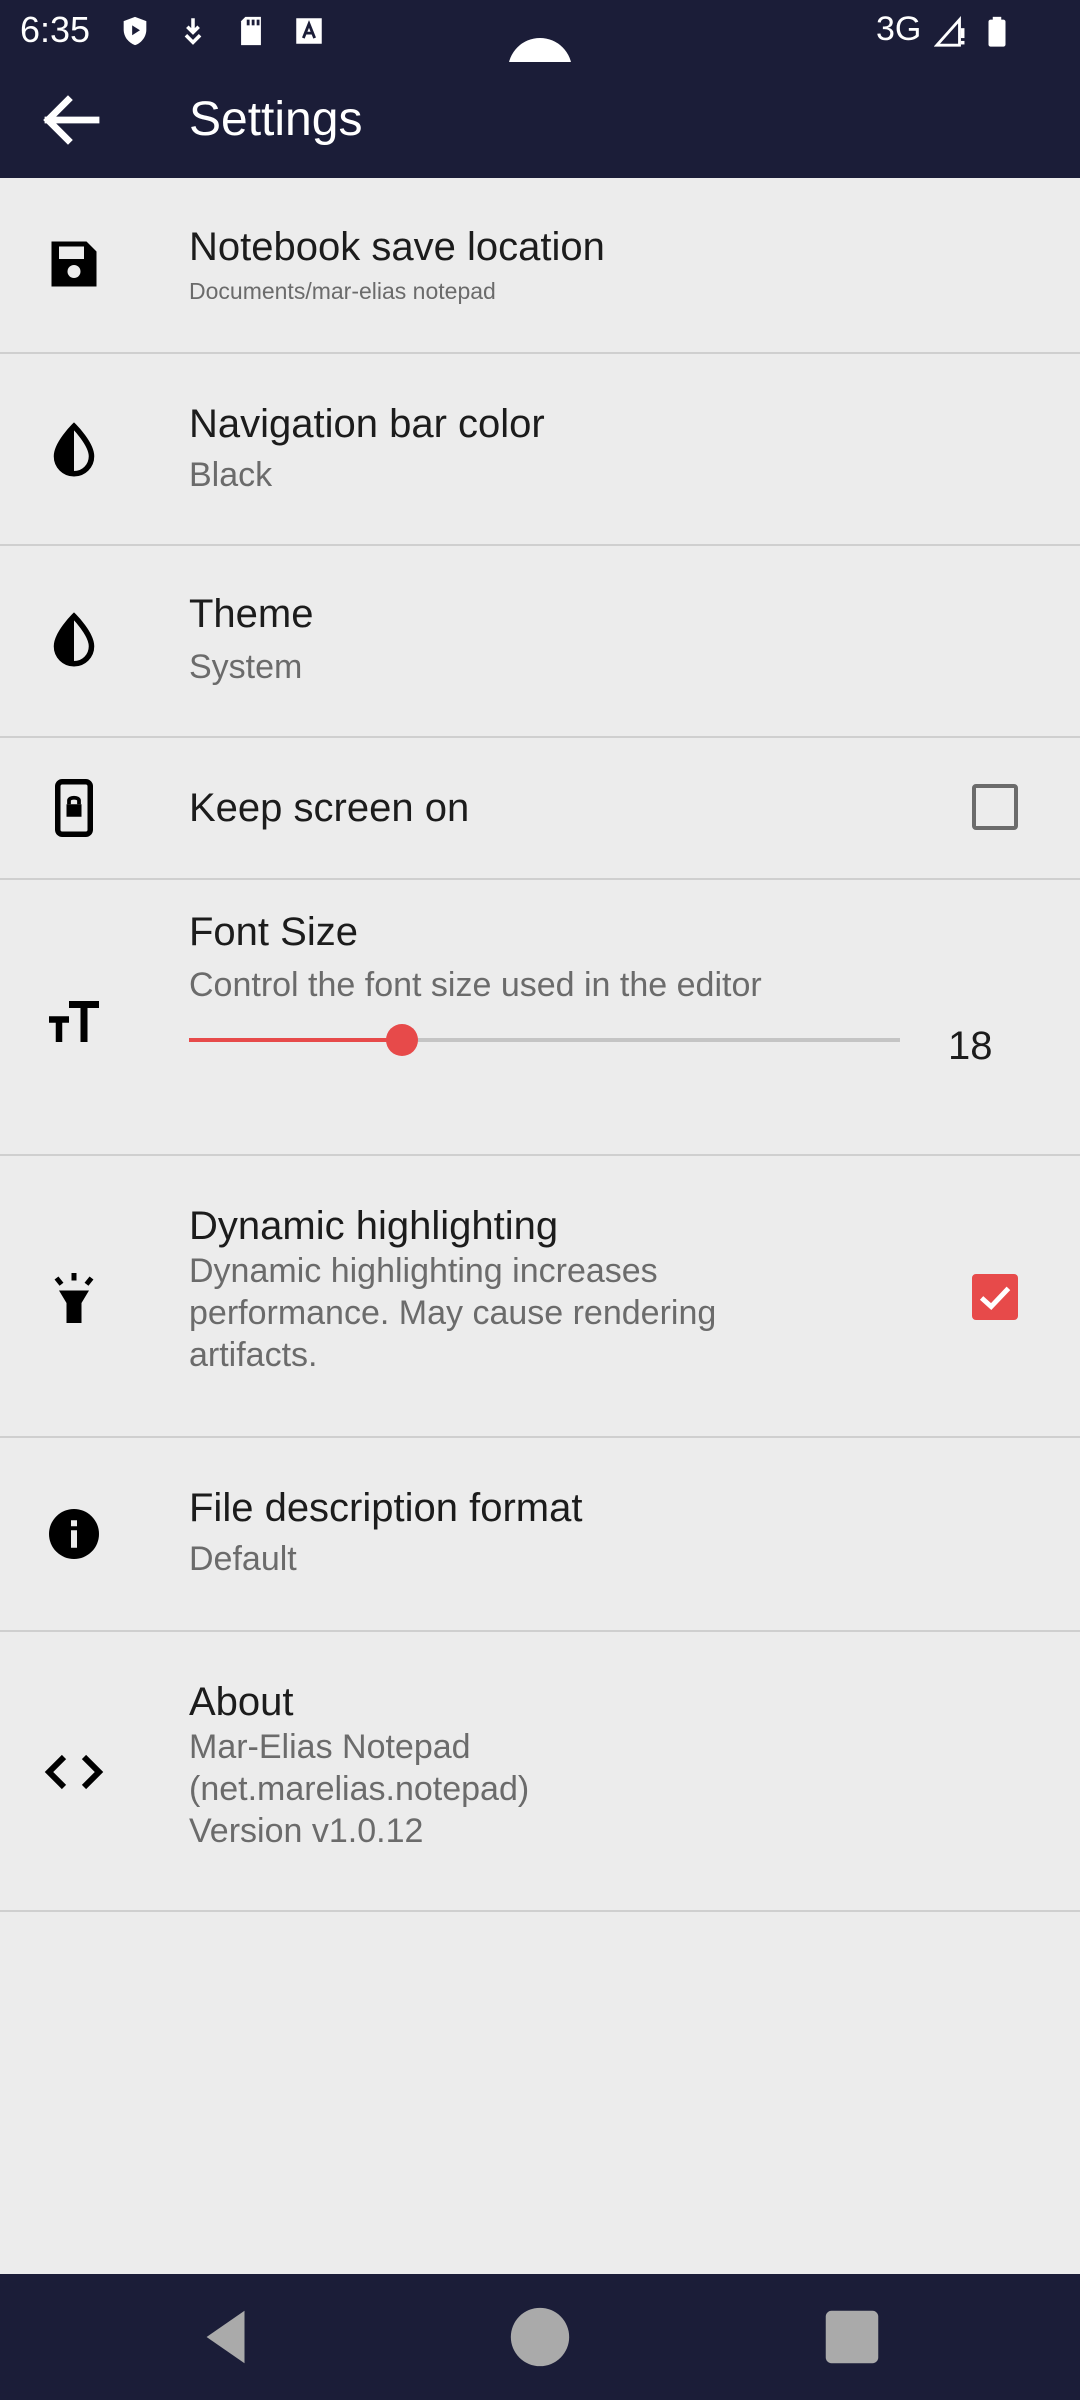 The width and height of the screenshot is (1080, 2400). What do you see at coordinates (74, 1298) in the screenshot?
I see `flashlight-icon` at bounding box center [74, 1298].